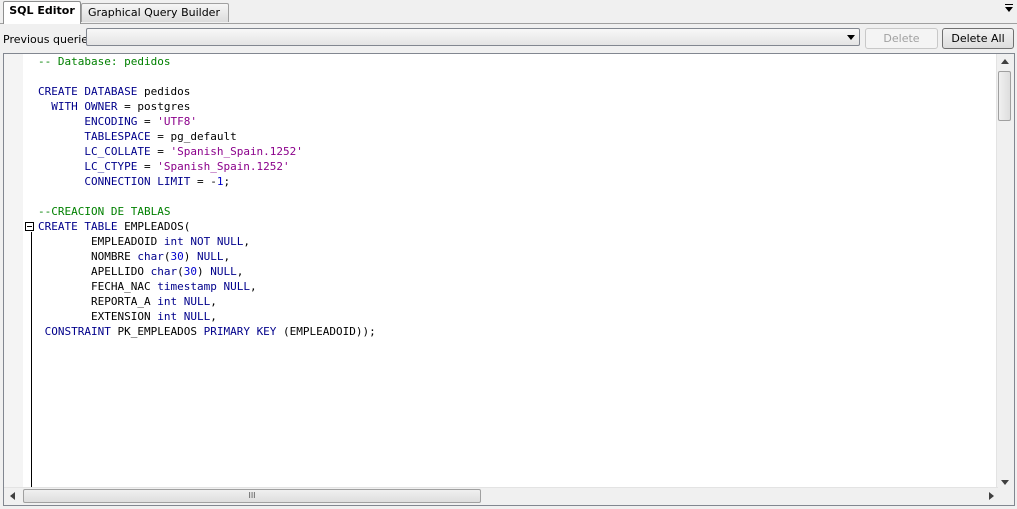 This screenshot has width=1017, height=509. I want to click on code-token: CREATE, so click(58, 91).